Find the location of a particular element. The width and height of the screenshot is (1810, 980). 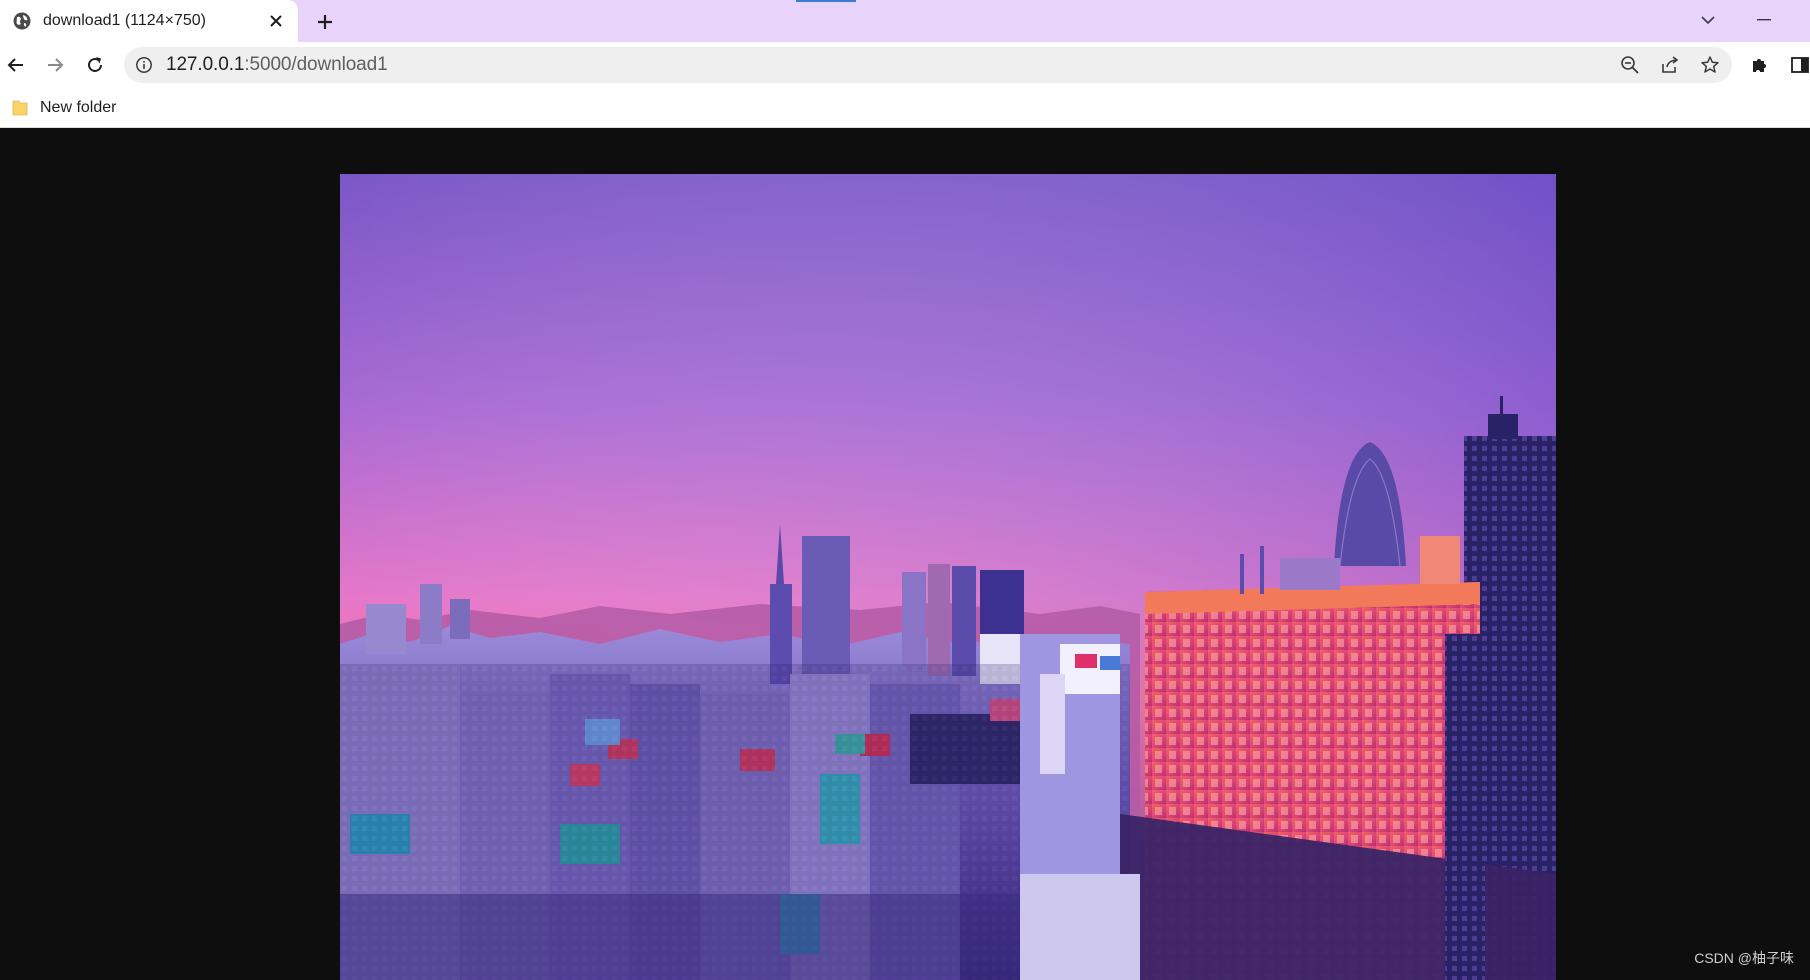

tab-title: download1 (1124×750) is located at coordinates (124, 20).